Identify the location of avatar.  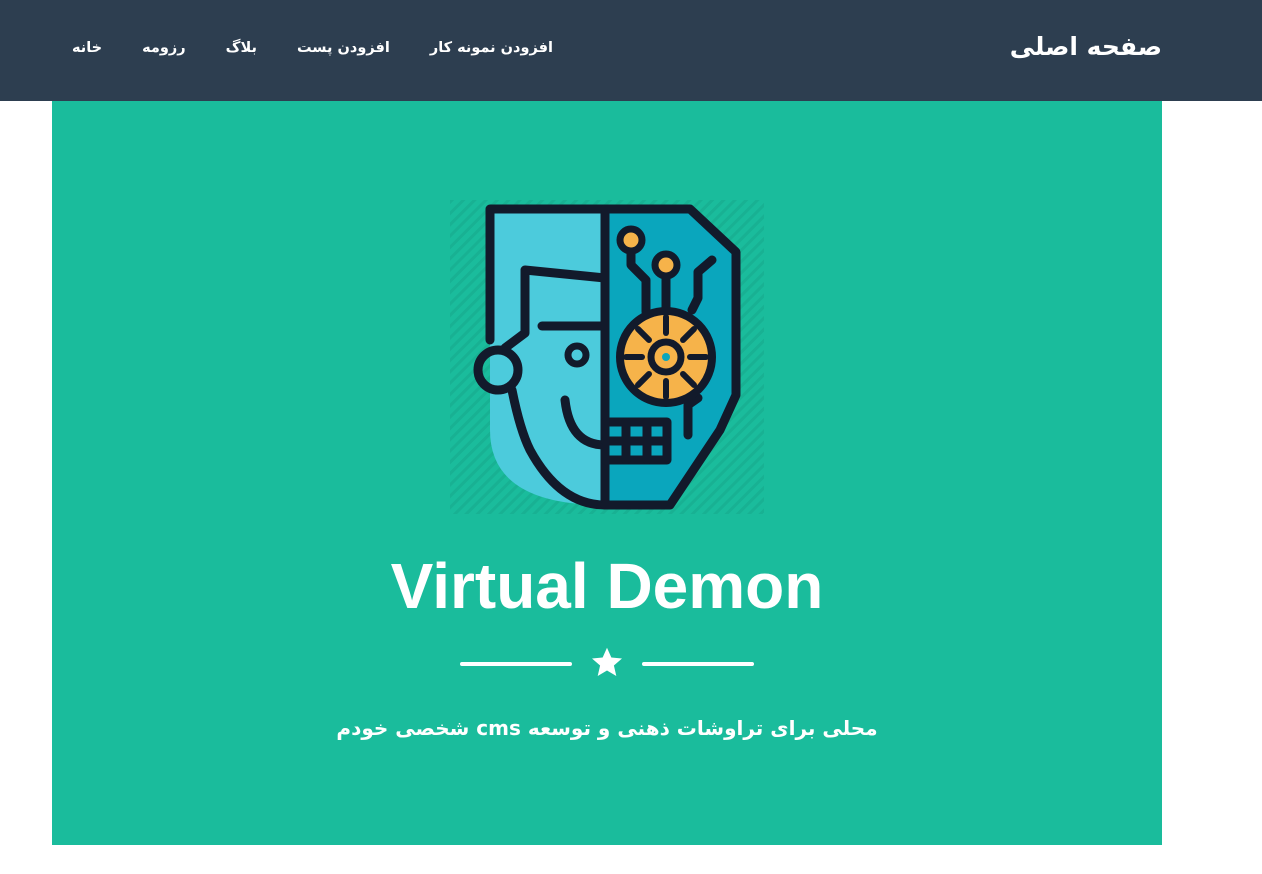
(607, 357).